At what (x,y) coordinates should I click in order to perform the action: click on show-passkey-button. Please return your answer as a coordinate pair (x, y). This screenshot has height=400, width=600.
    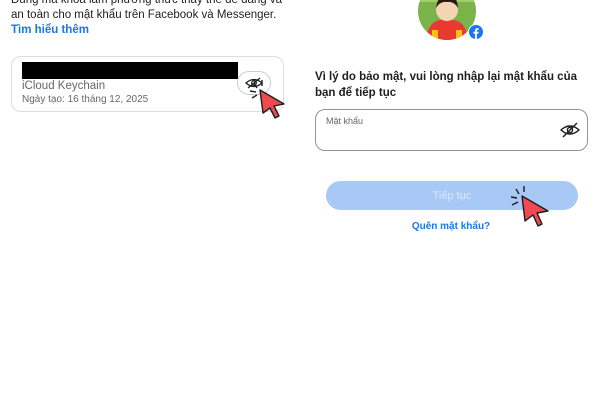
    Looking at the image, I should click on (254, 83).